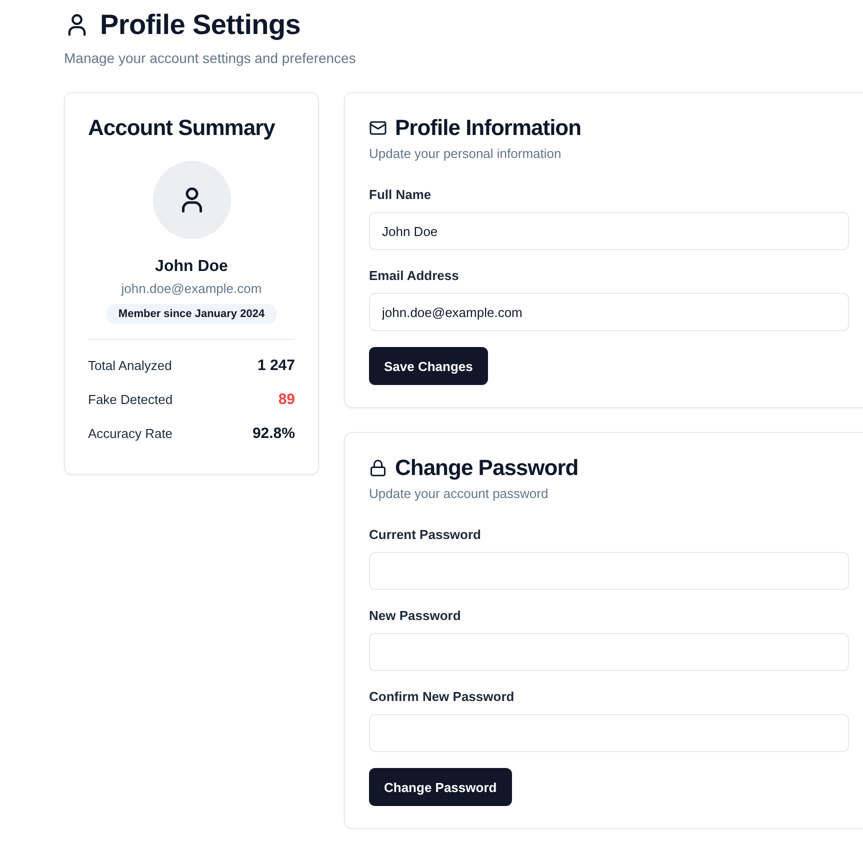 The height and width of the screenshot is (856, 863). Describe the element at coordinates (609, 231) in the screenshot. I see `input-field: John Doe` at that location.